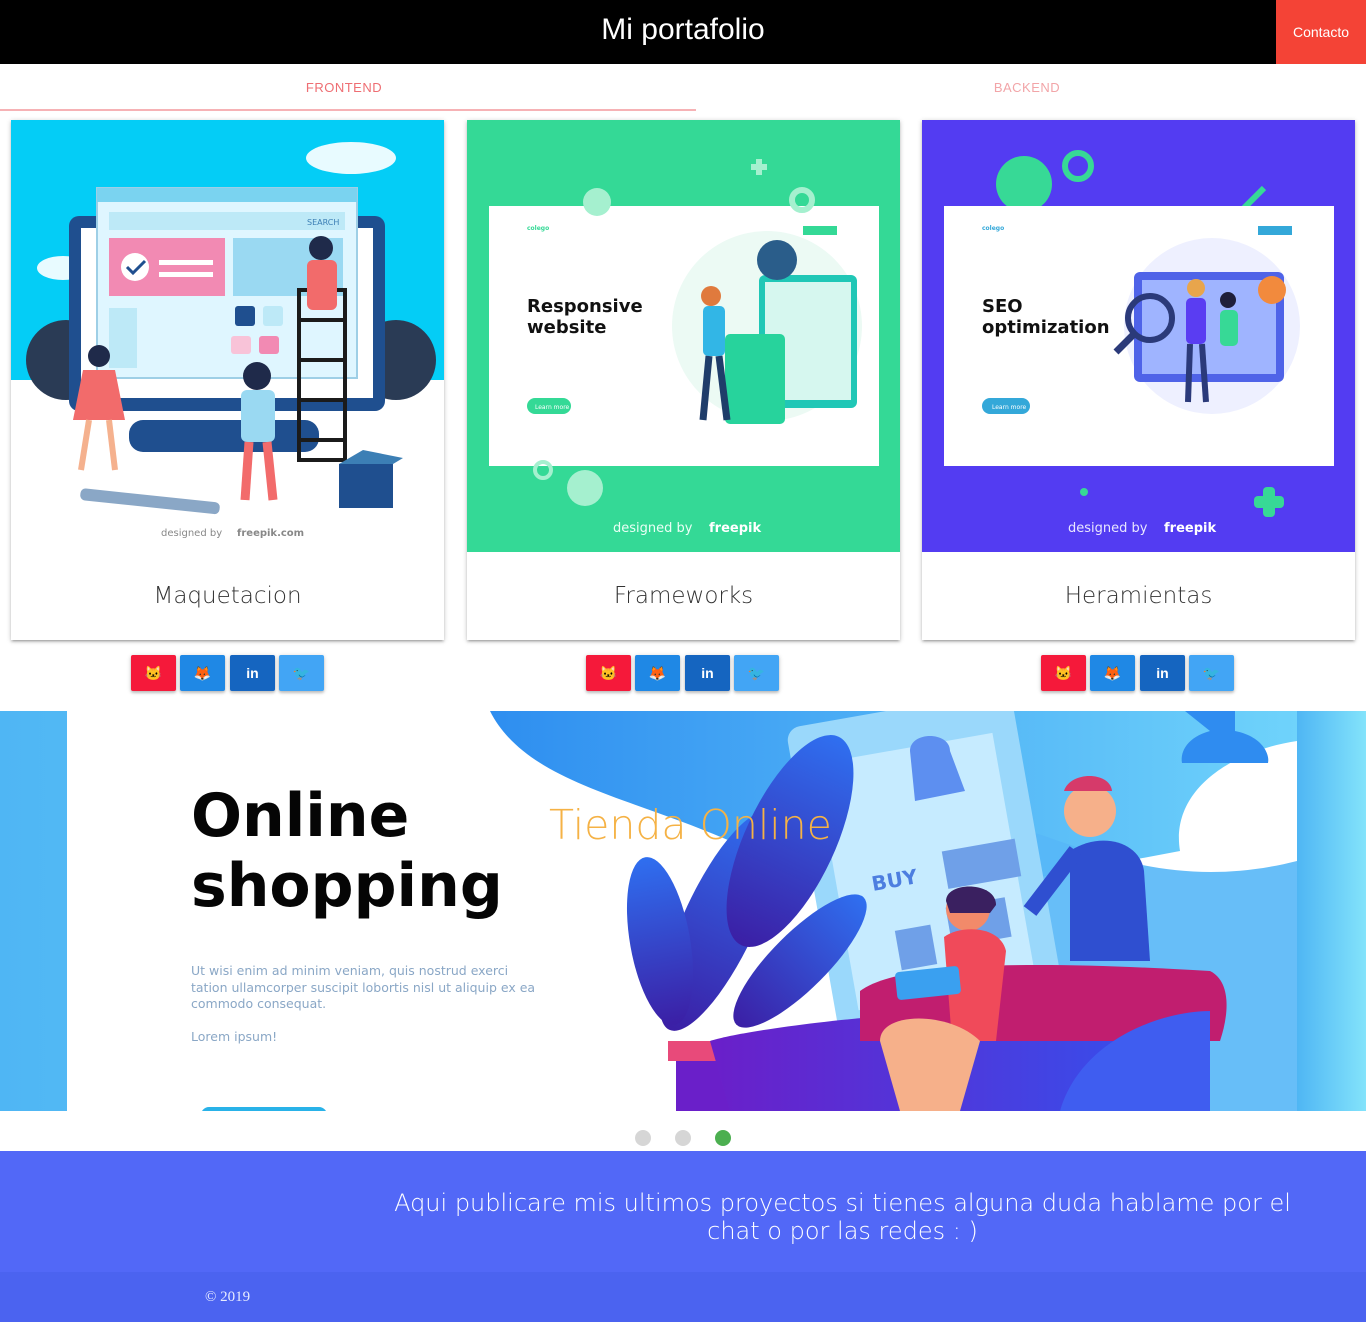 The width and height of the screenshot is (1366, 1322). Describe the element at coordinates (1321, 32) in the screenshot. I see `contact-button: Contacto` at that location.